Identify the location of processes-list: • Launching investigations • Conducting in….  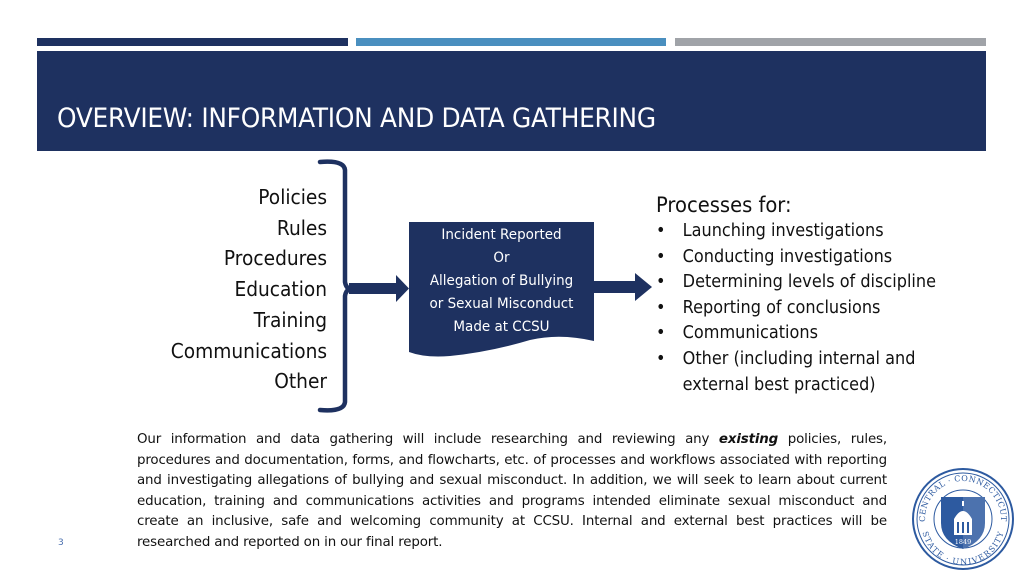
(808, 308).